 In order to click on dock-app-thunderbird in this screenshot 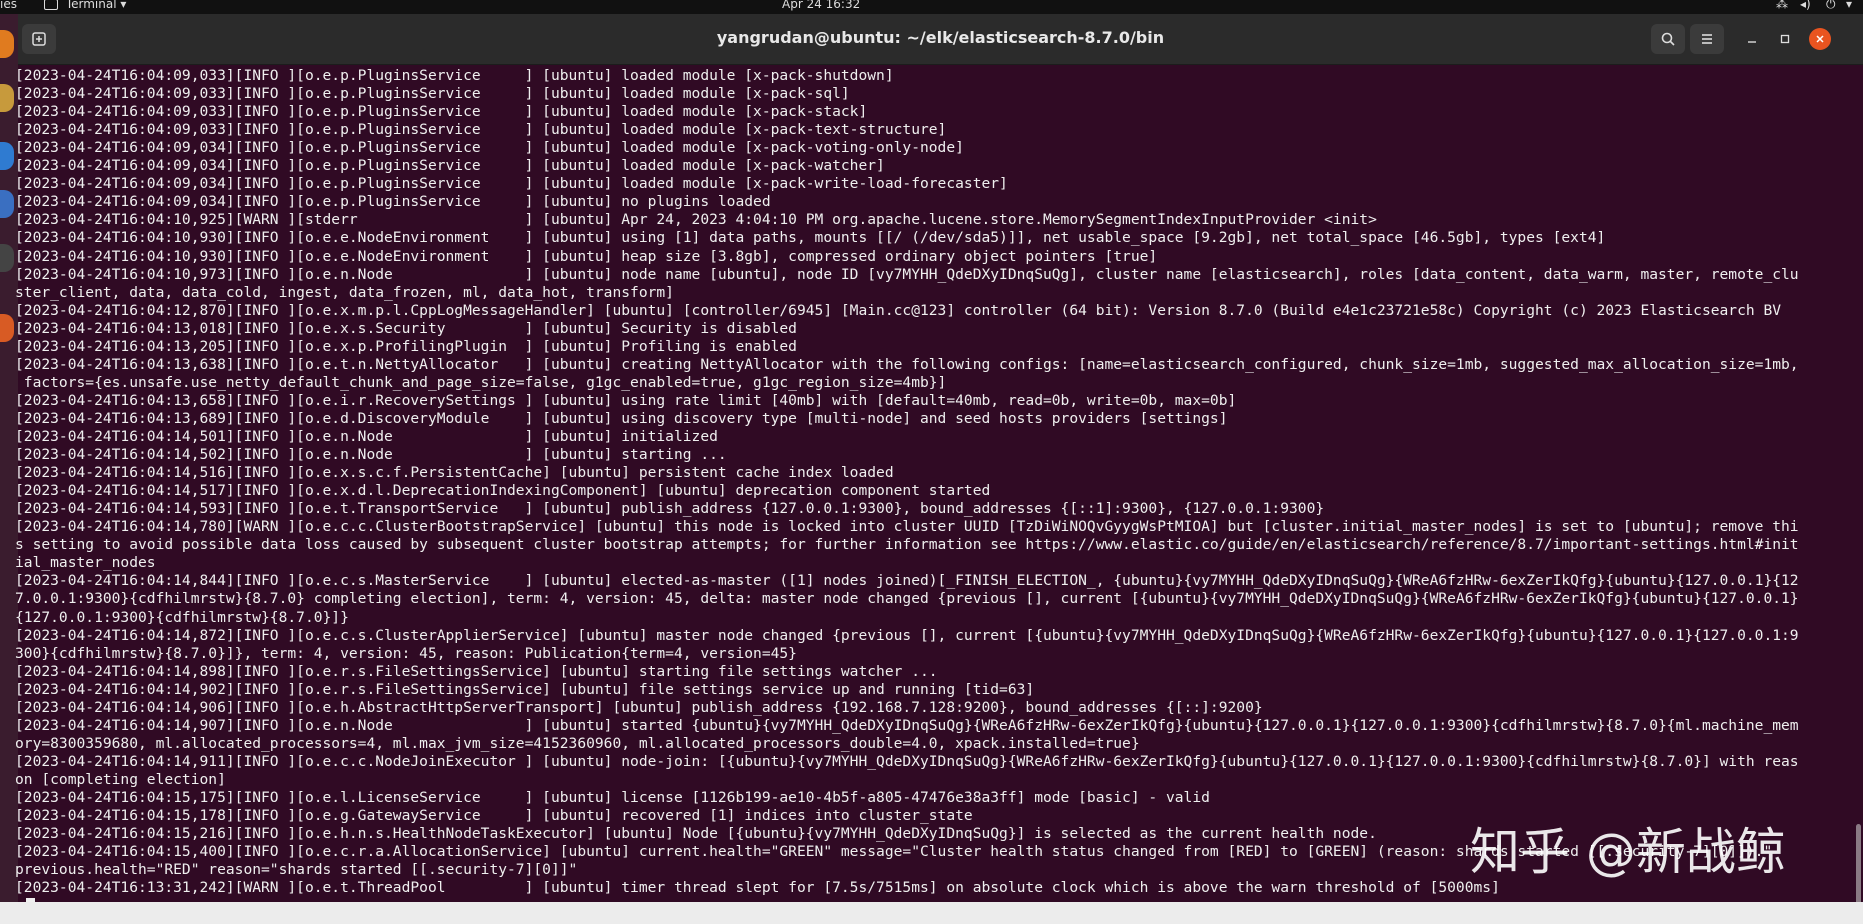, I will do `click(7, 156)`.